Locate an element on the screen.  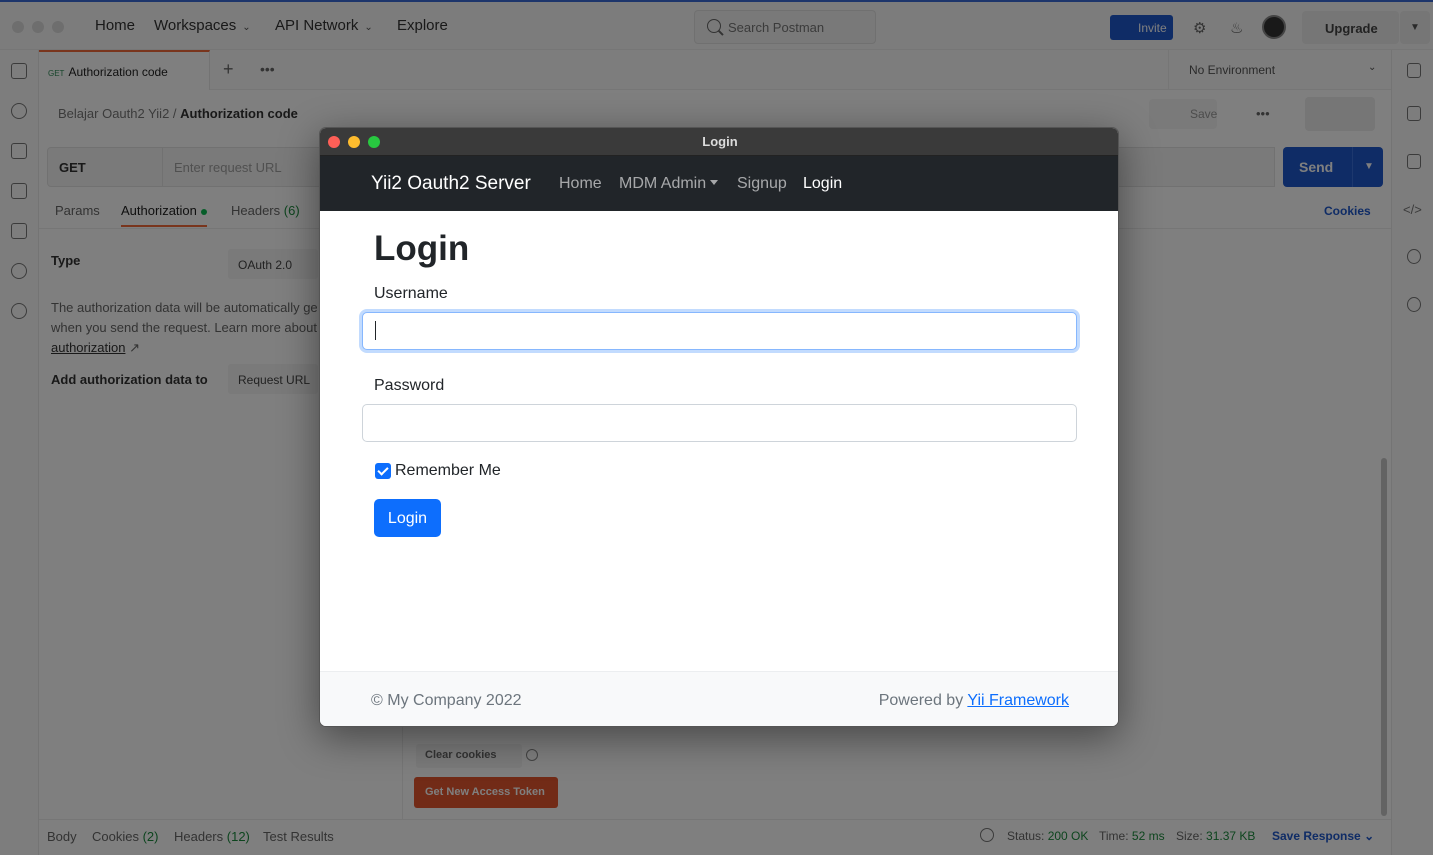
page-title: Login is located at coordinates (422, 248).